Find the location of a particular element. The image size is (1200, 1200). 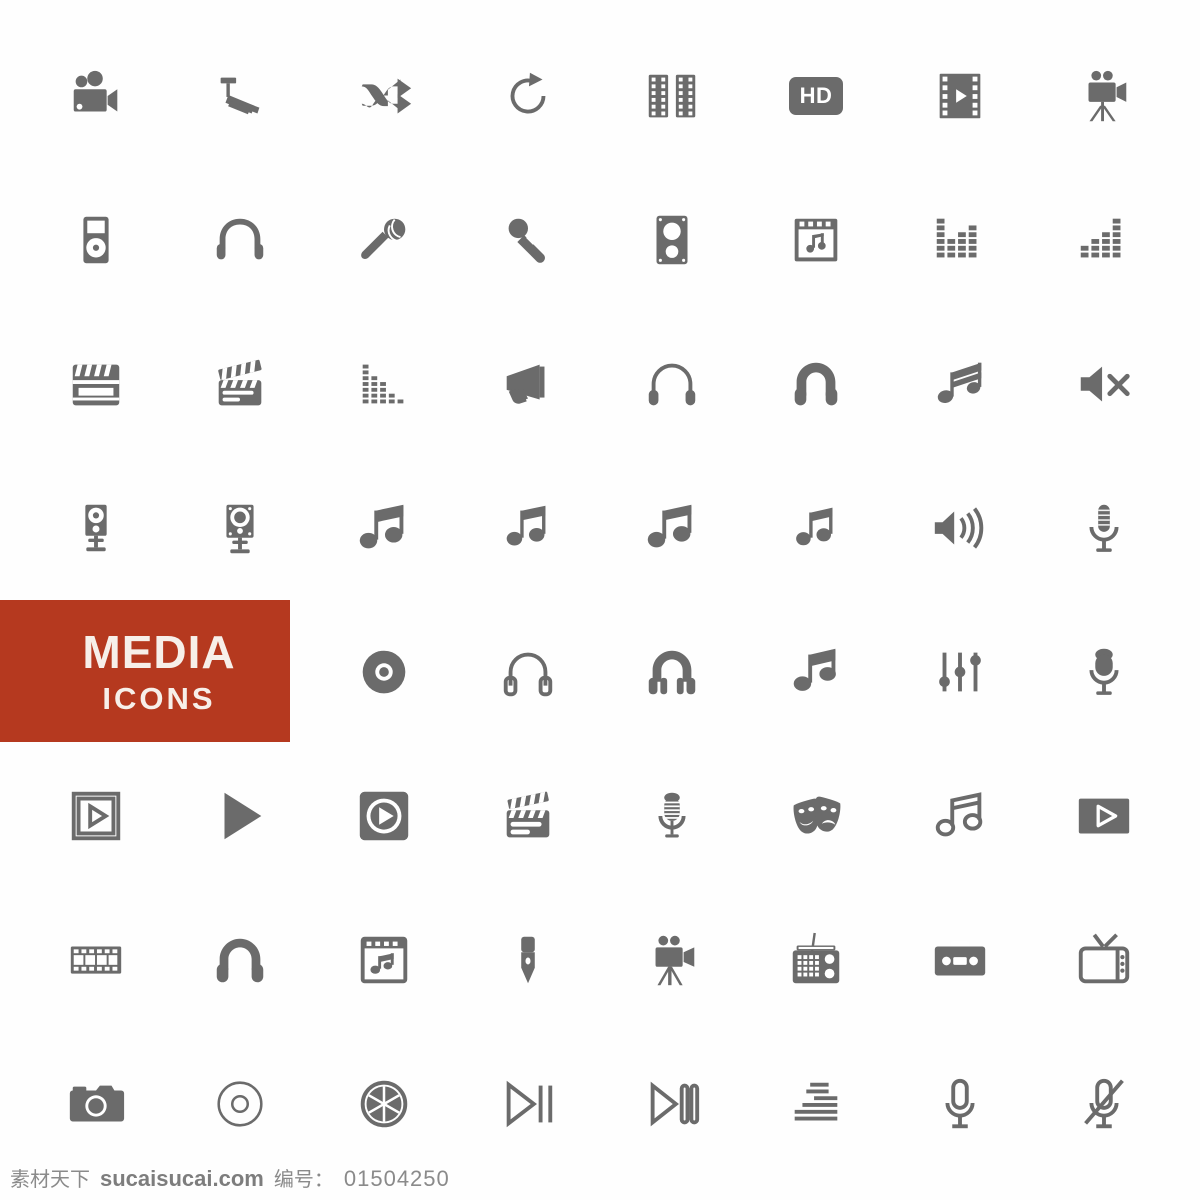

footer-brand-cn: 素材天下 is located at coordinates (50, 1179).